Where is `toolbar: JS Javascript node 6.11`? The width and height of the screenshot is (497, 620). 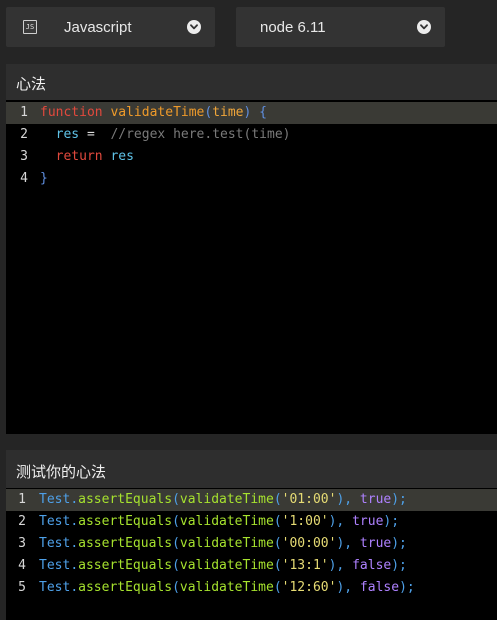 toolbar: JS Javascript node 6.11 is located at coordinates (248, 31).